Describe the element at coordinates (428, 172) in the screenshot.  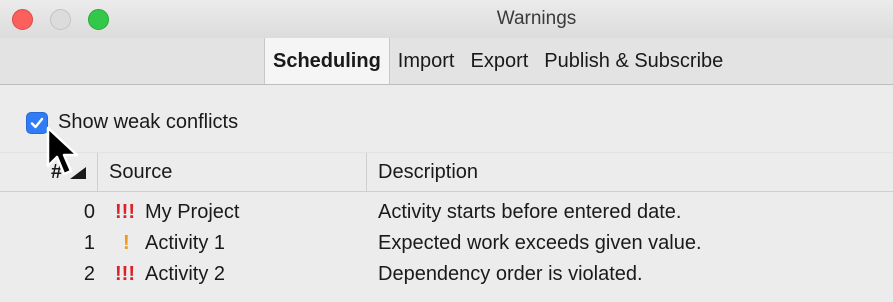
I see `column-header-description: Description` at that location.